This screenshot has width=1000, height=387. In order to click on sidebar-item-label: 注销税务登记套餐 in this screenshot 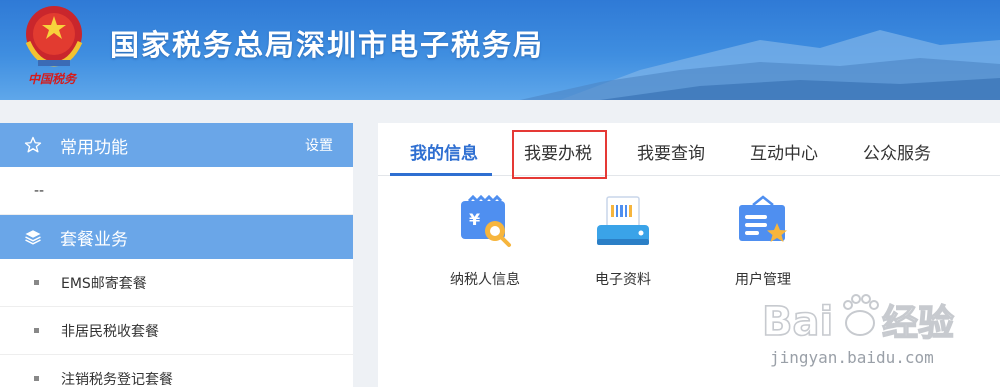, I will do `click(117, 379)`.